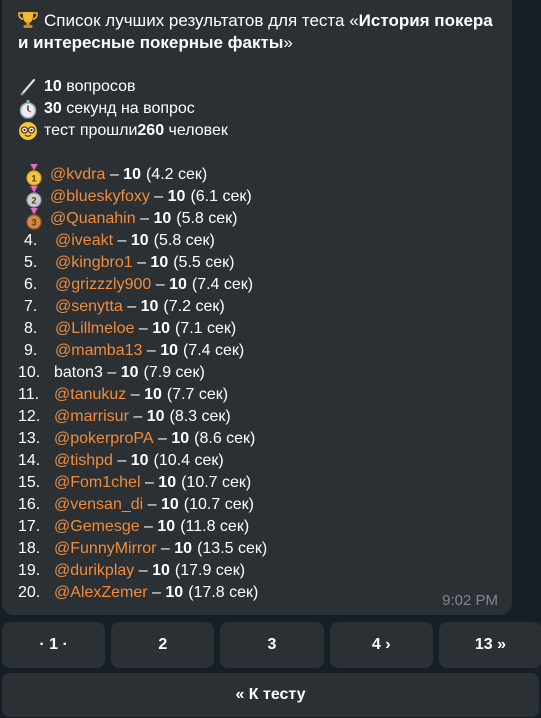 This screenshot has height=718, width=541. What do you see at coordinates (28, 87) in the screenshot?
I see `pencil-icon` at bounding box center [28, 87].